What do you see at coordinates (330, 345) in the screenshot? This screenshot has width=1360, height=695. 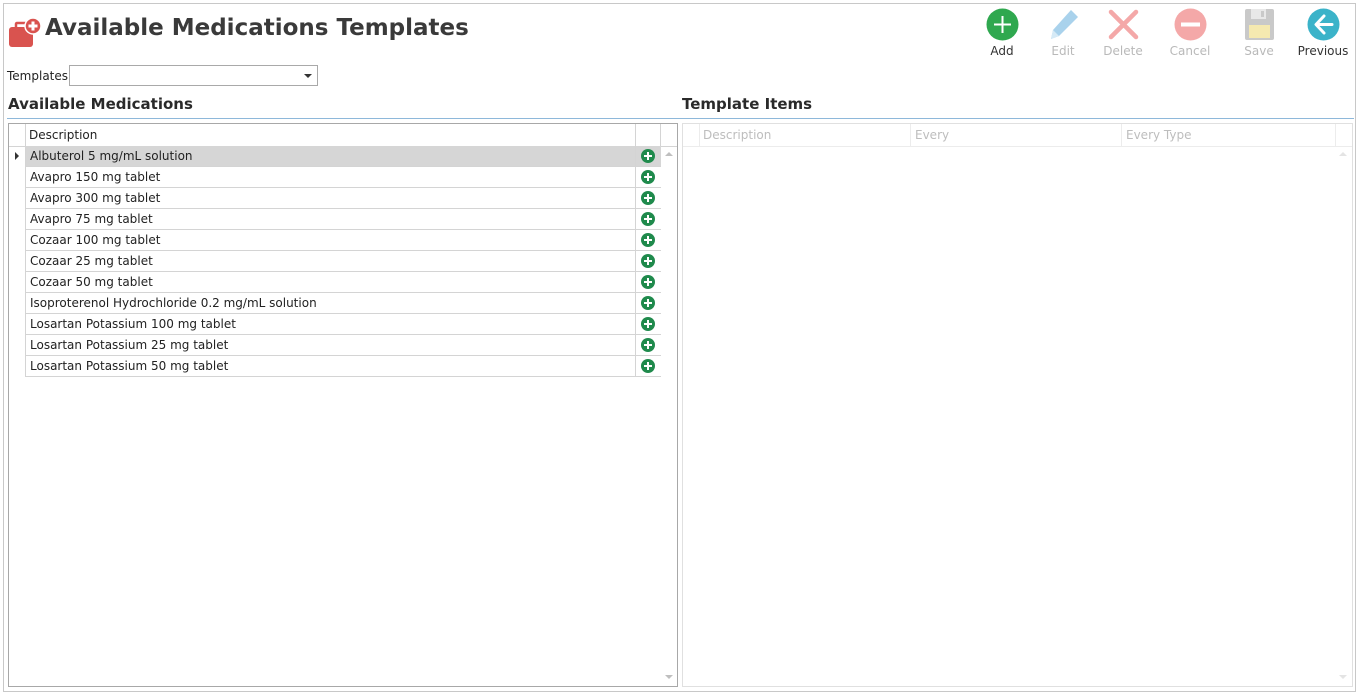 I see `description-cell: Losartan Potassium 25 mg tablet` at bounding box center [330, 345].